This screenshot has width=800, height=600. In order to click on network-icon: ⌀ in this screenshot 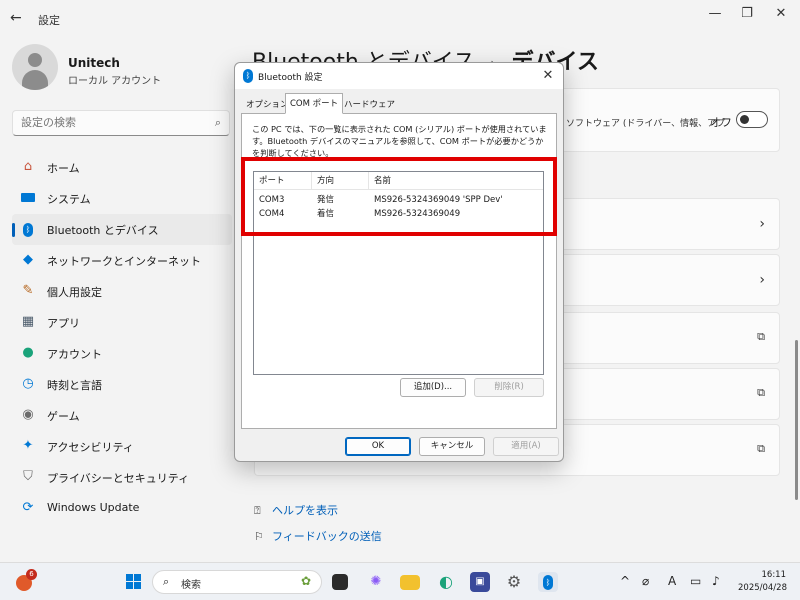, I will do `click(645, 581)`.